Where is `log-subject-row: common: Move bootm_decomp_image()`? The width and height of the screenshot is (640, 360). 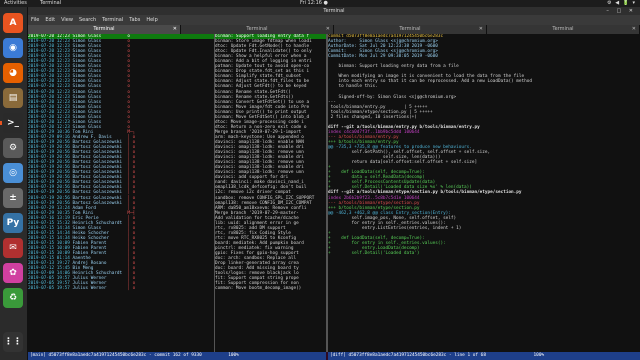
log-subject-row: common: Move bootm_decomp_image() is located at coordinates (270, 288).